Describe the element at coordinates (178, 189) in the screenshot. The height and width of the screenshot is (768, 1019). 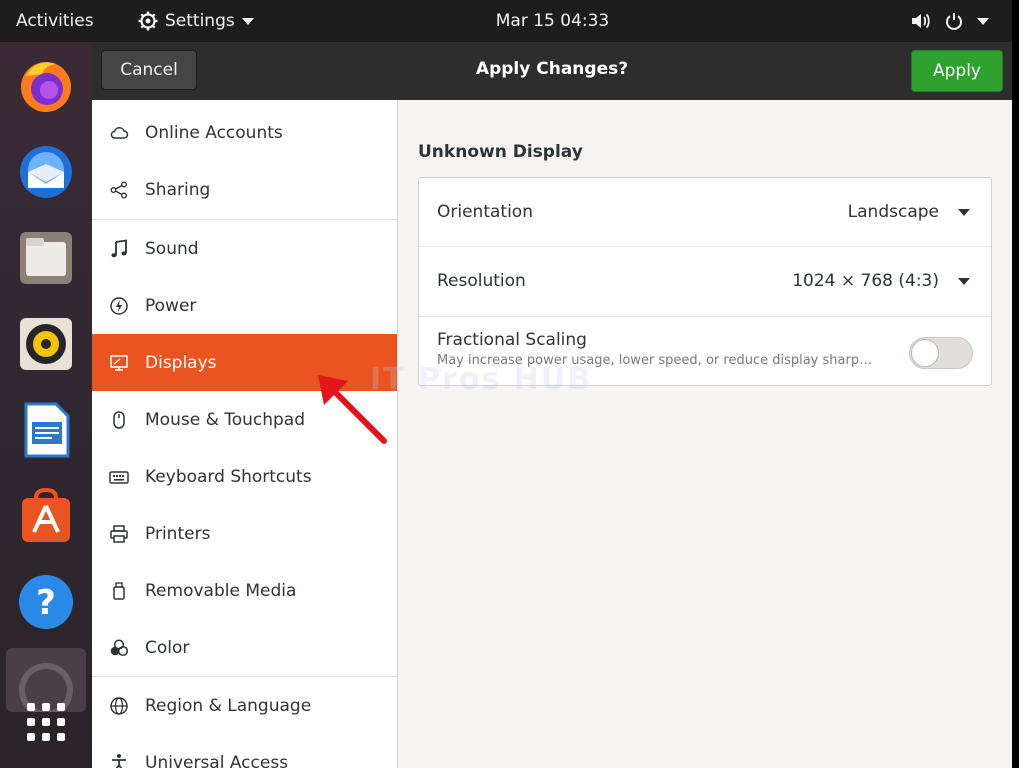
I see `sidebar-item-label: Sharing` at that location.